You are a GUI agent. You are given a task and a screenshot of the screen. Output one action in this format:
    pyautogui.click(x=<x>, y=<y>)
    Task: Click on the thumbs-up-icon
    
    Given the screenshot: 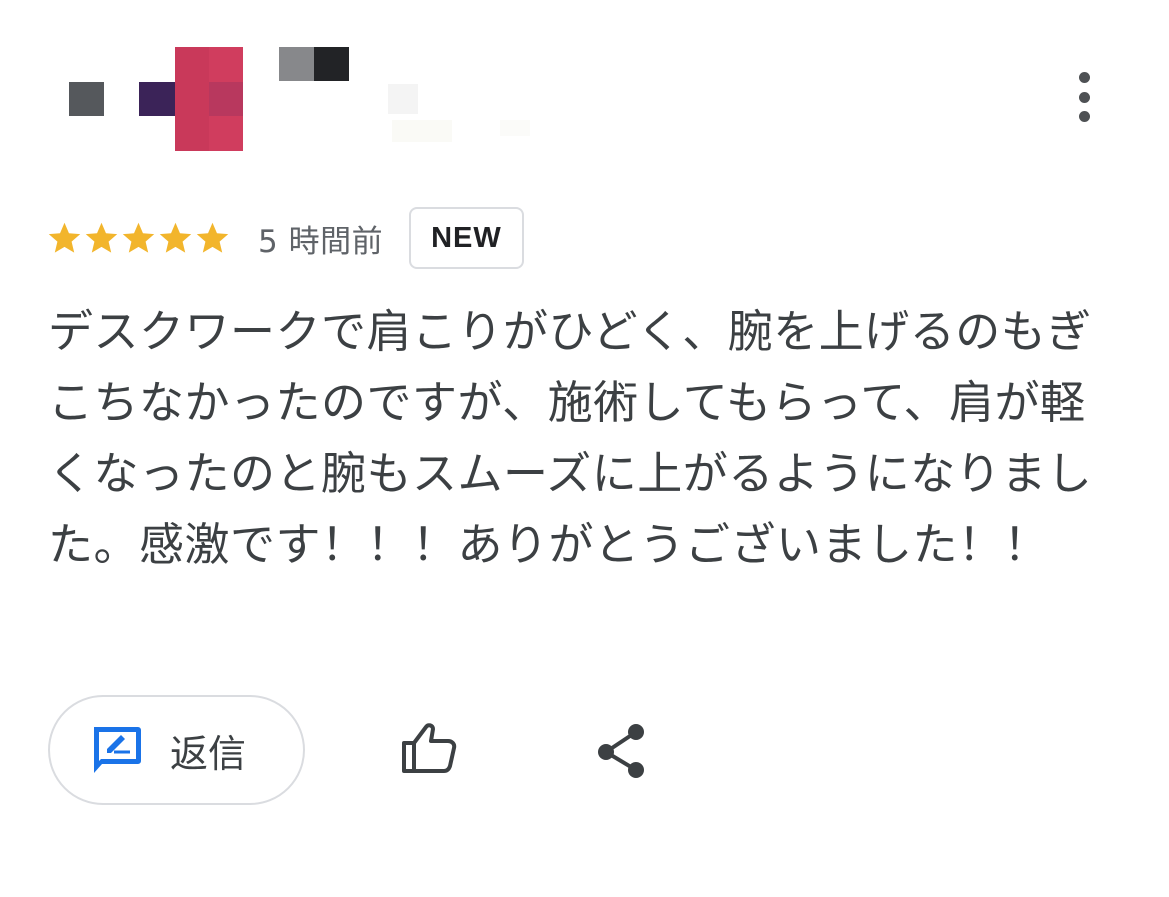 What is the action you would take?
    pyautogui.click(x=429, y=747)
    